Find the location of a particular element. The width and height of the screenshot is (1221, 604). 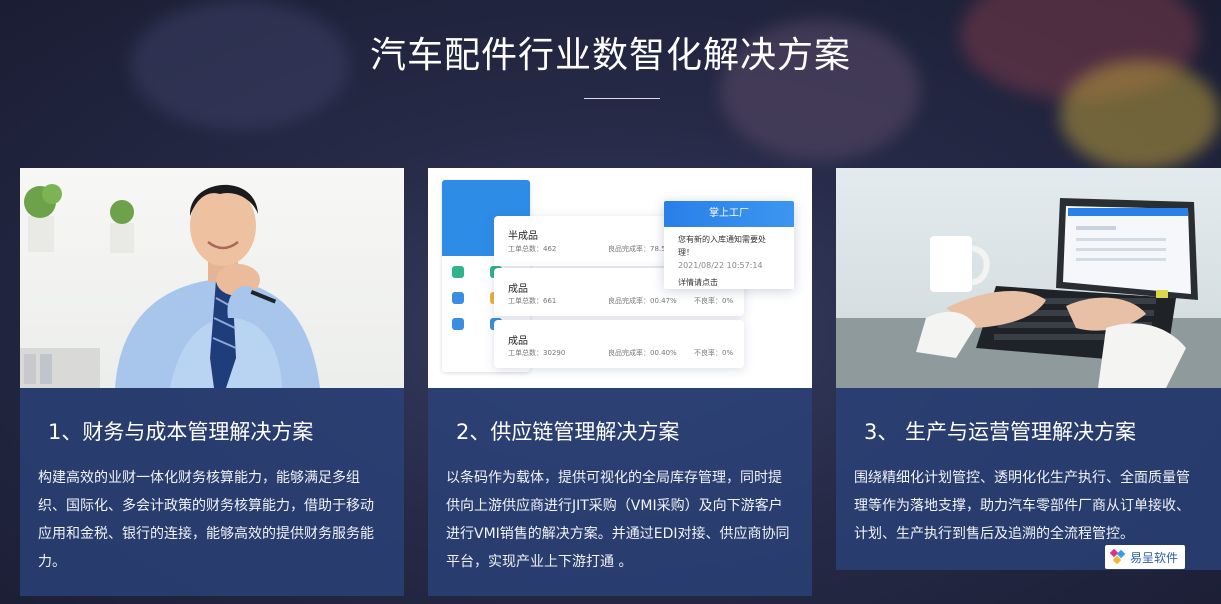

panel-title: 半成品 is located at coordinates (523, 236).